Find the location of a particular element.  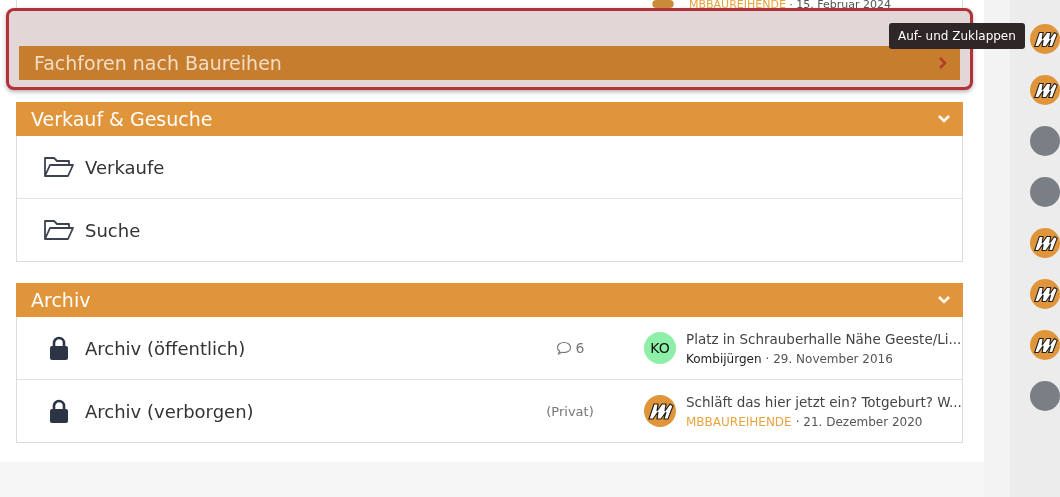

chevron-right-icon is located at coordinates (942, 63).